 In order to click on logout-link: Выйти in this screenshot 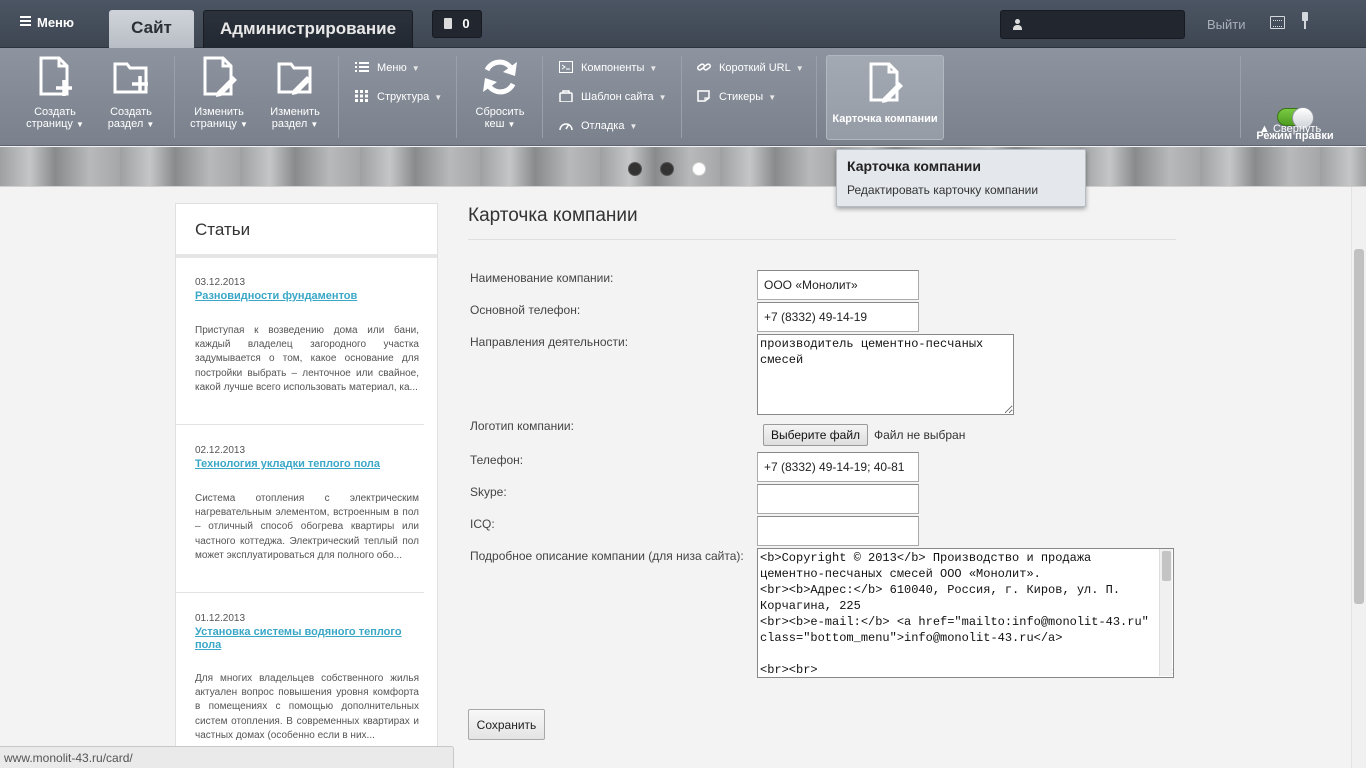, I will do `click(1226, 24)`.